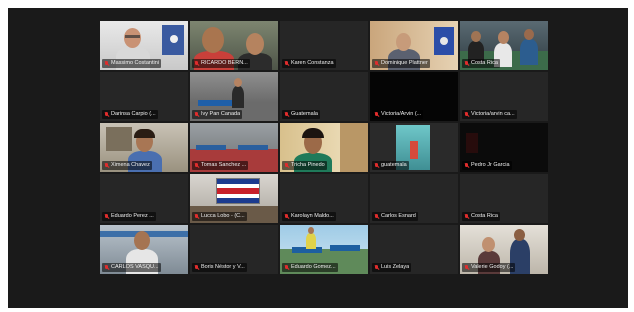 The image size is (634, 312). Describe the element at coordinates (404, 63) in the screenshot. I see `participant-name: Dominique Plattner` at that location.